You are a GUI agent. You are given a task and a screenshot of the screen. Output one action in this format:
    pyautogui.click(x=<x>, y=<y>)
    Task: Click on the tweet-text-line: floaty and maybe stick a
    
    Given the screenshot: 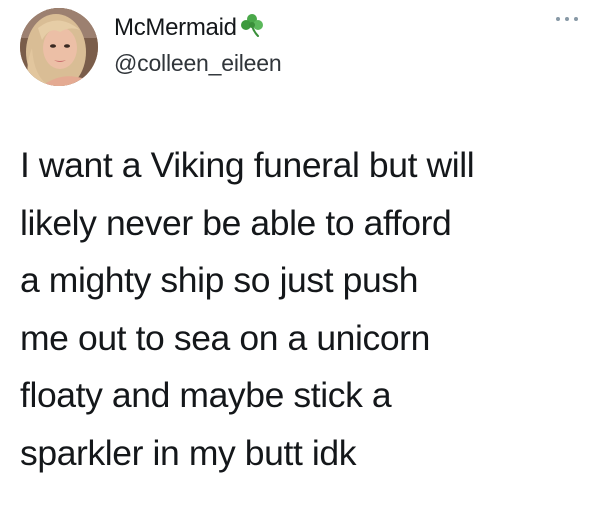 What is the action you would take?
    pyautogui.click(x=206, y=395)
    